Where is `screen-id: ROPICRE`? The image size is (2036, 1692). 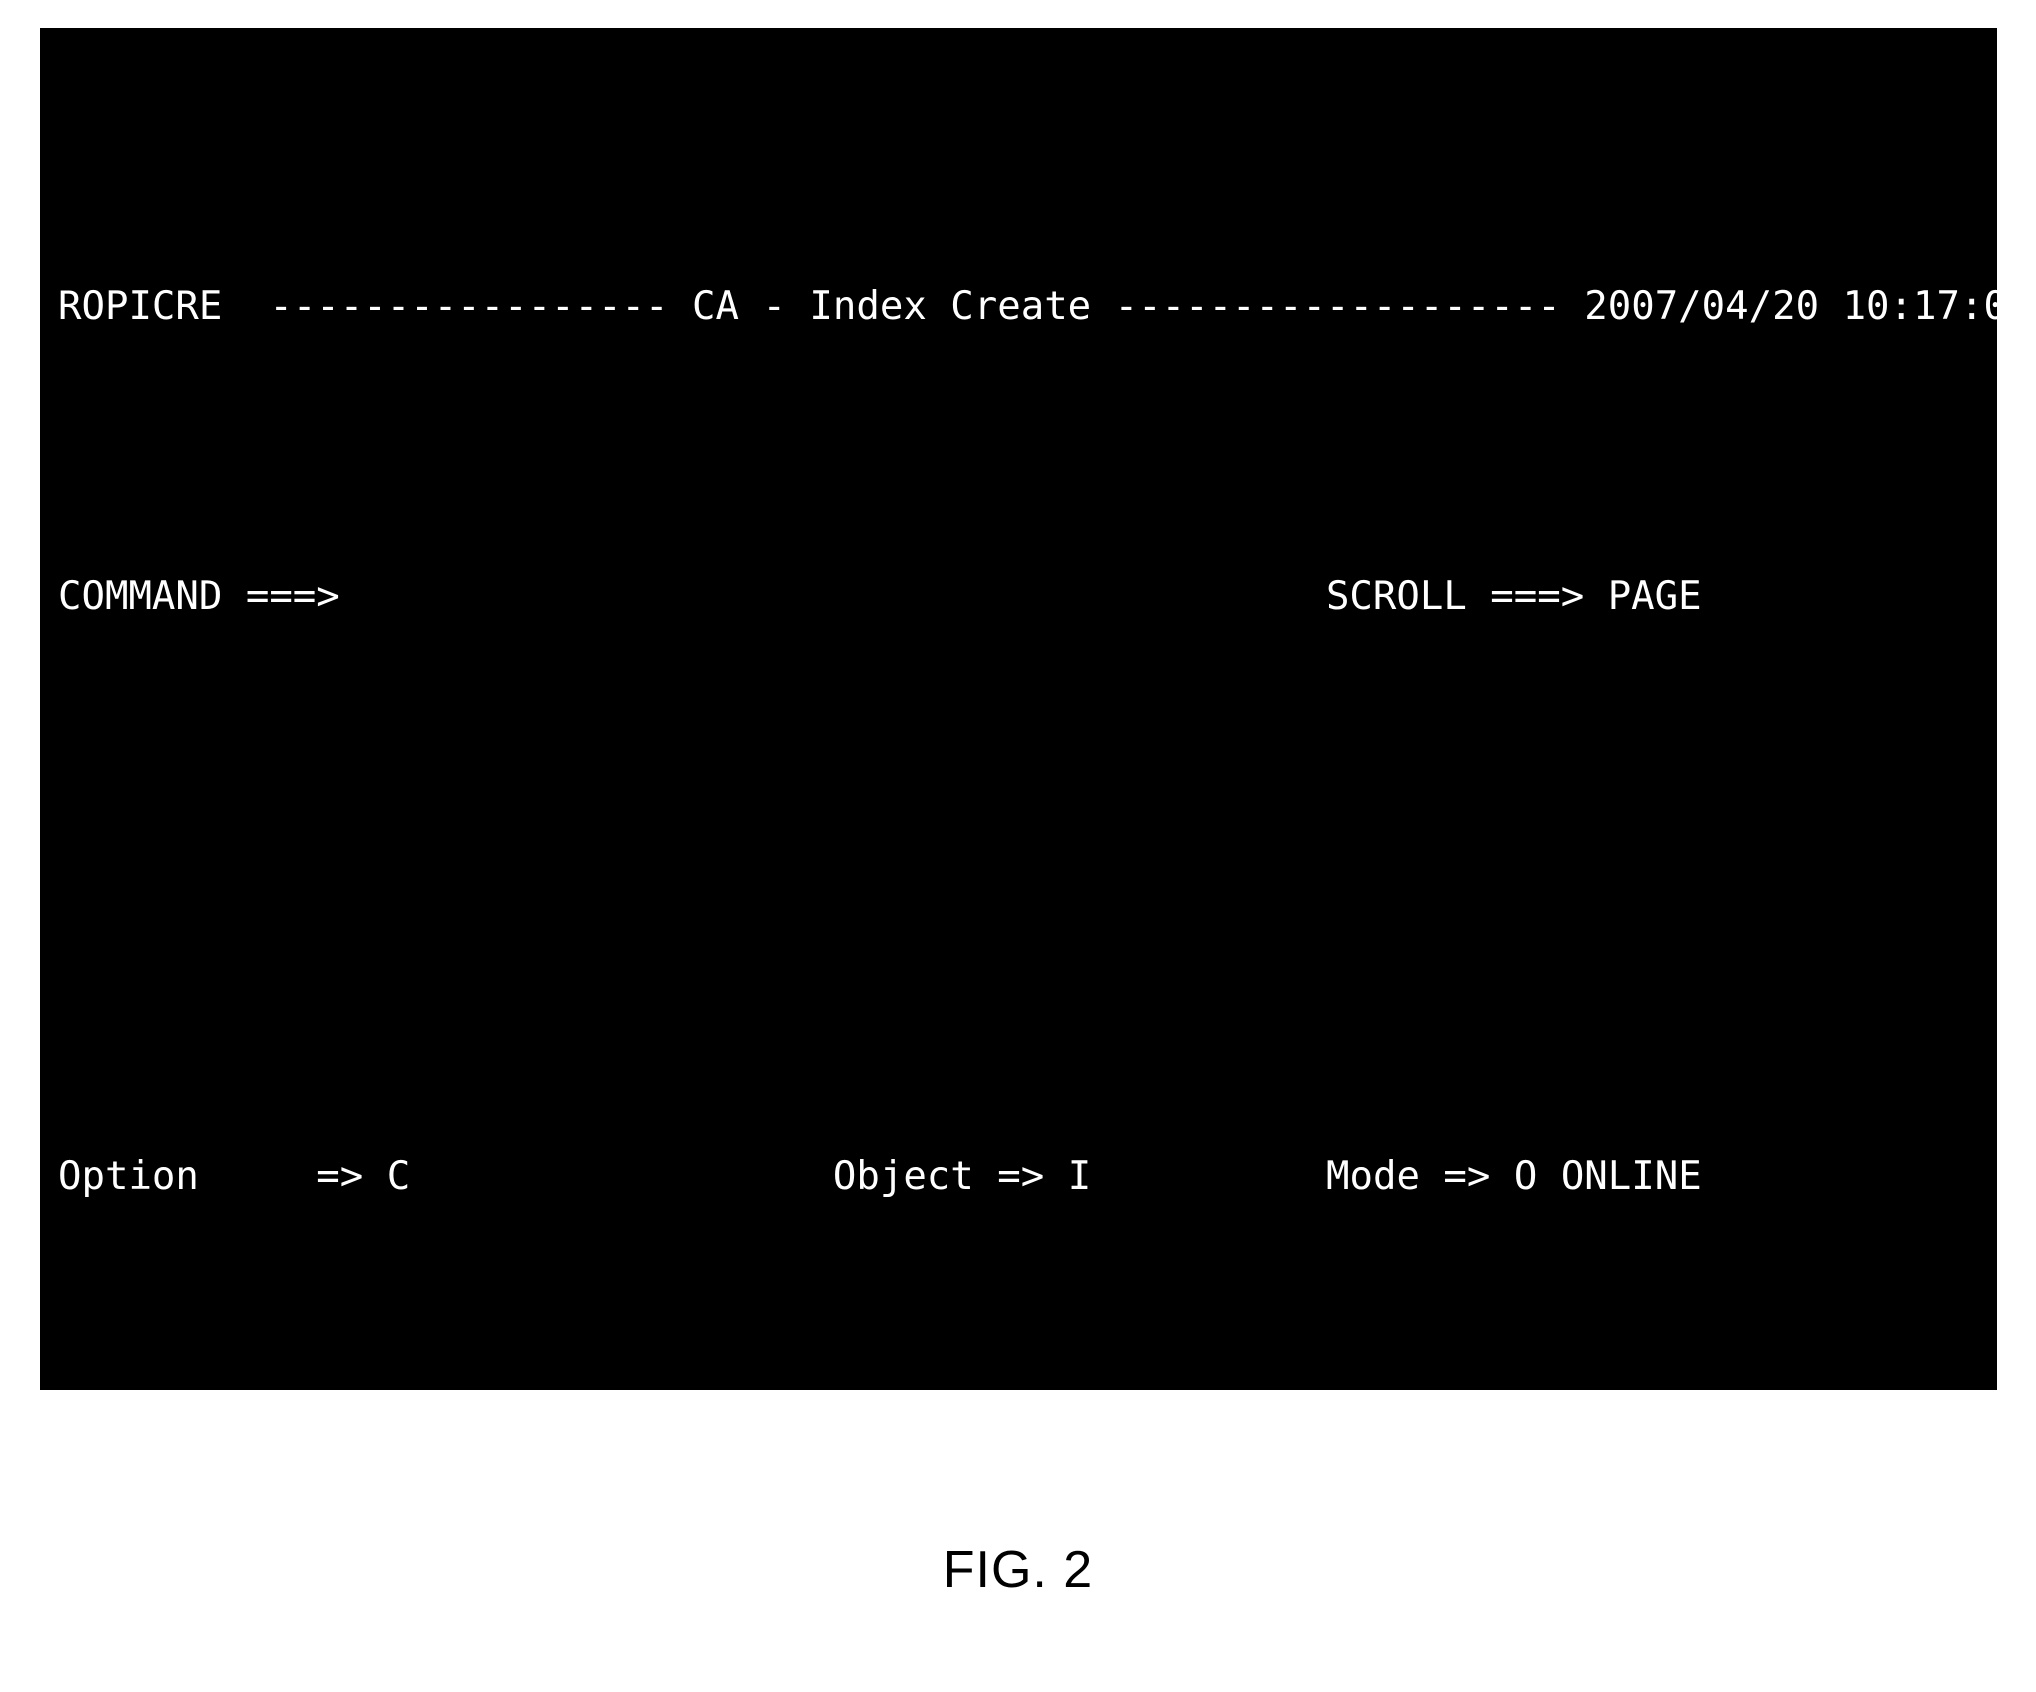
screen-id: ROPICRE is located at coordinates (140, 306).